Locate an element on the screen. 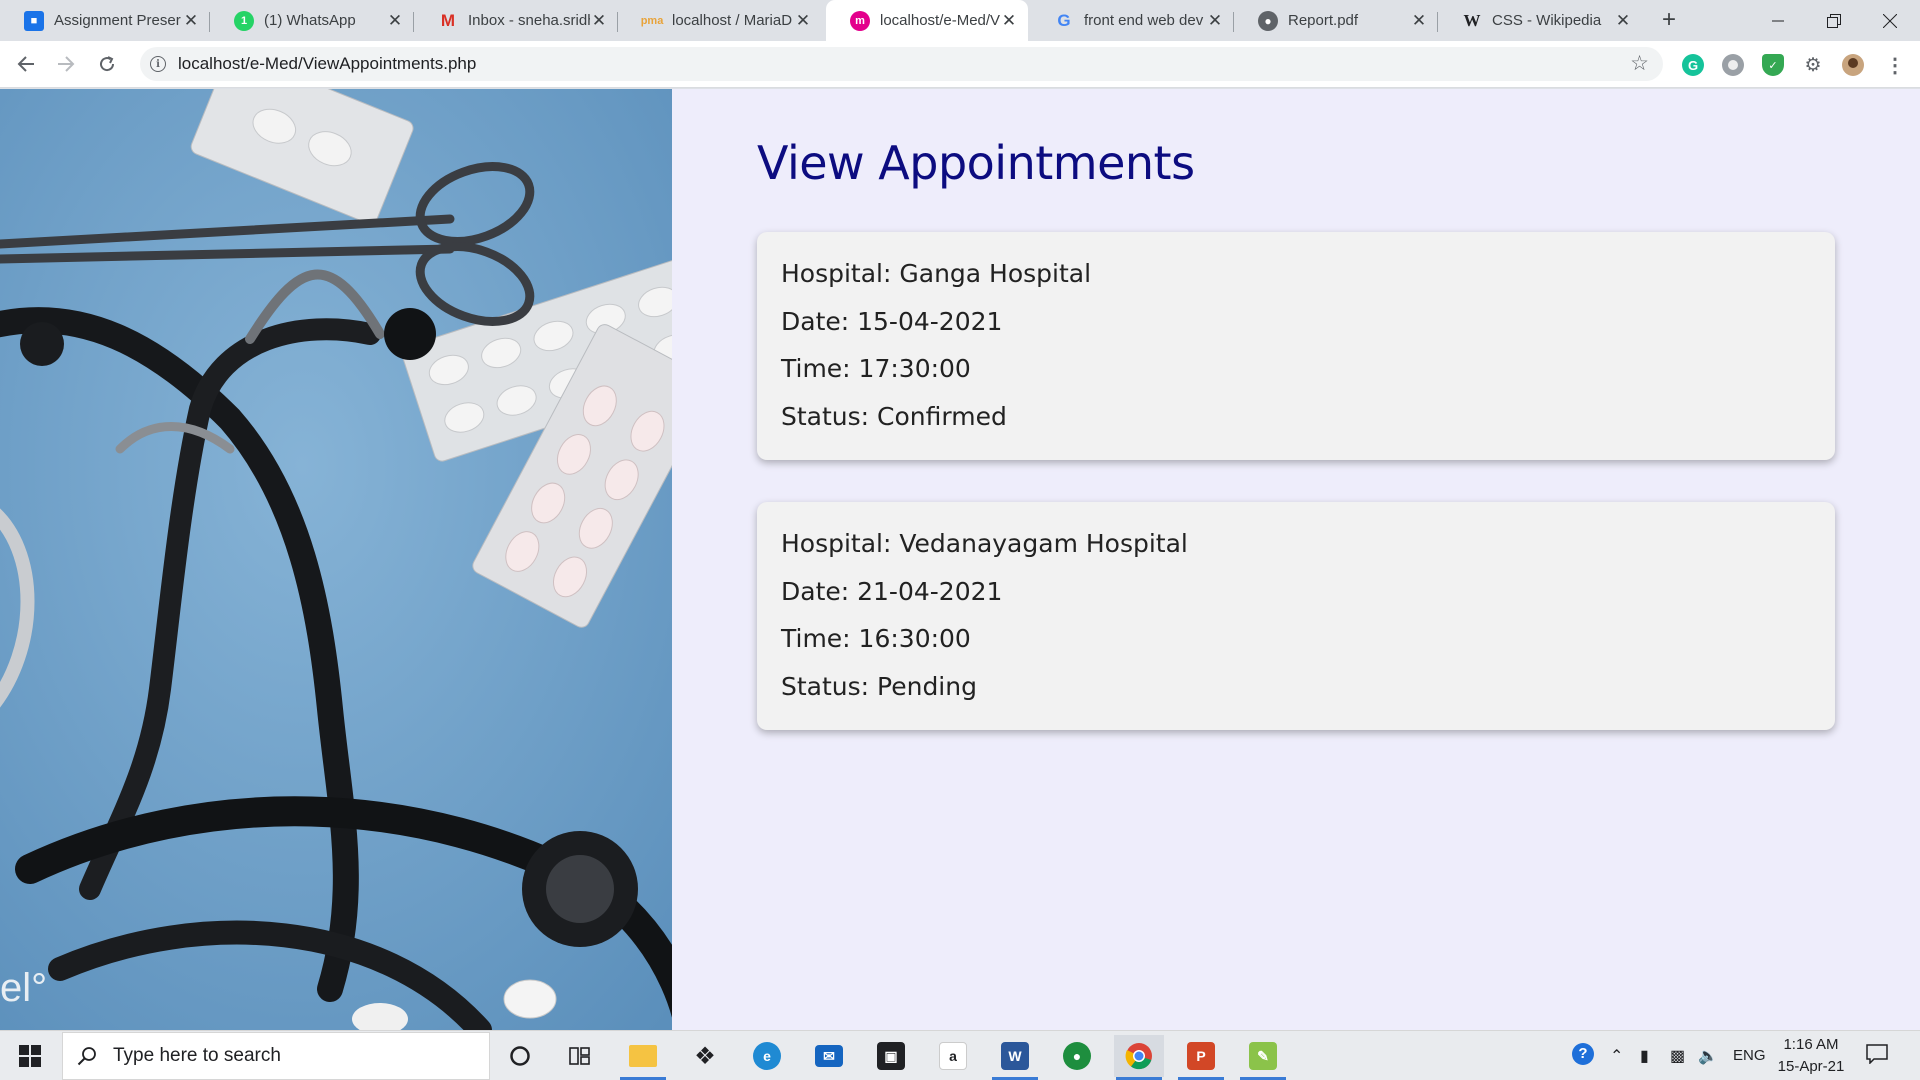 Image resolution: width=1920 pixels, height=1080 pixels. clock-time: 1:16 AM is located at coordinates (1811, 1044).